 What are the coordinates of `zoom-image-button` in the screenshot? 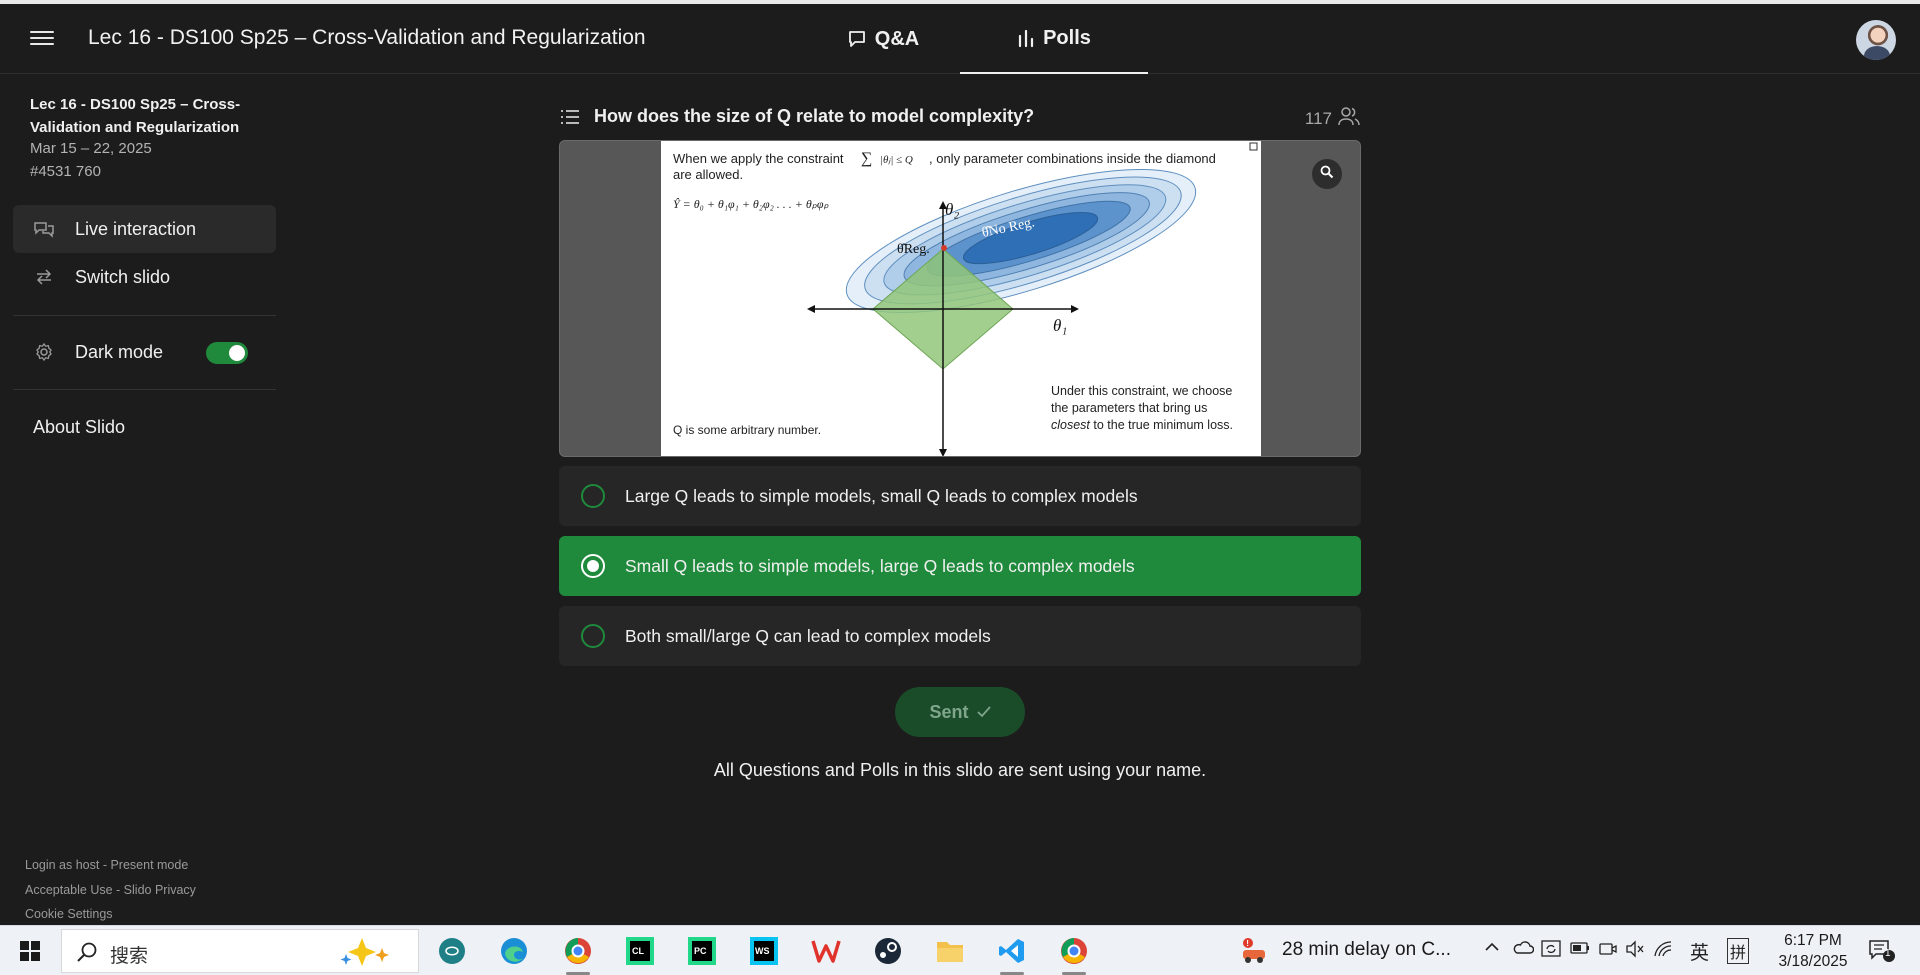 It's located at (1327, 174).